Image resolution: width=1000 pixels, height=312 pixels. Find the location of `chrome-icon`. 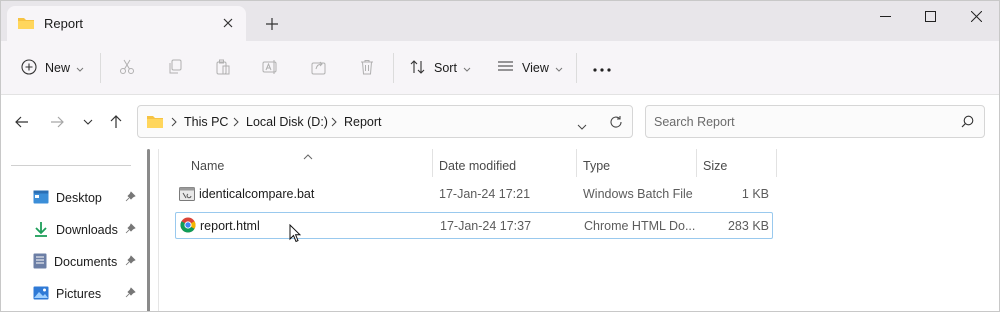

chrome-icon is located at coordinates (188, 226).